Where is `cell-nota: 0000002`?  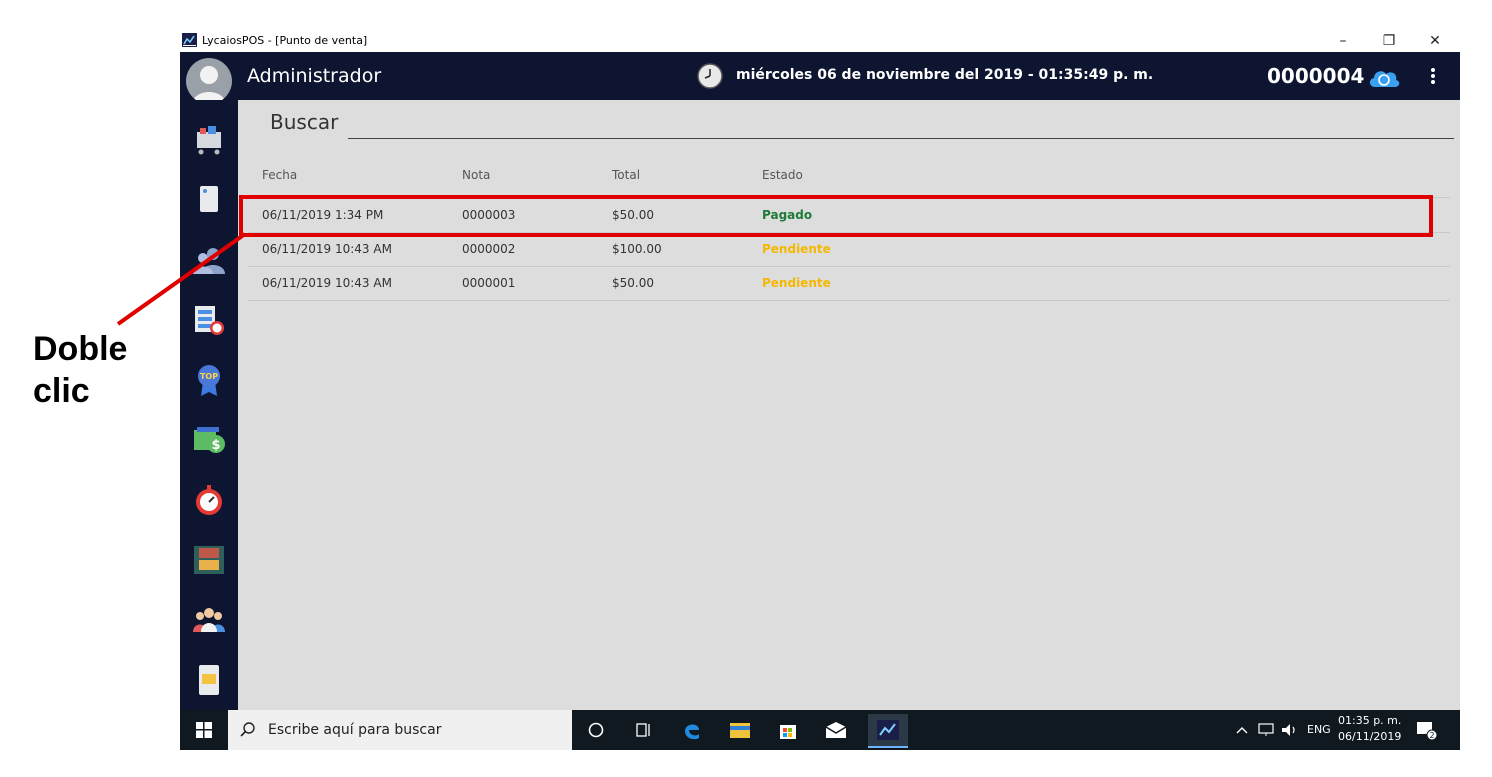 cell-nota: 0000002 is located at coordinates (489, 249).